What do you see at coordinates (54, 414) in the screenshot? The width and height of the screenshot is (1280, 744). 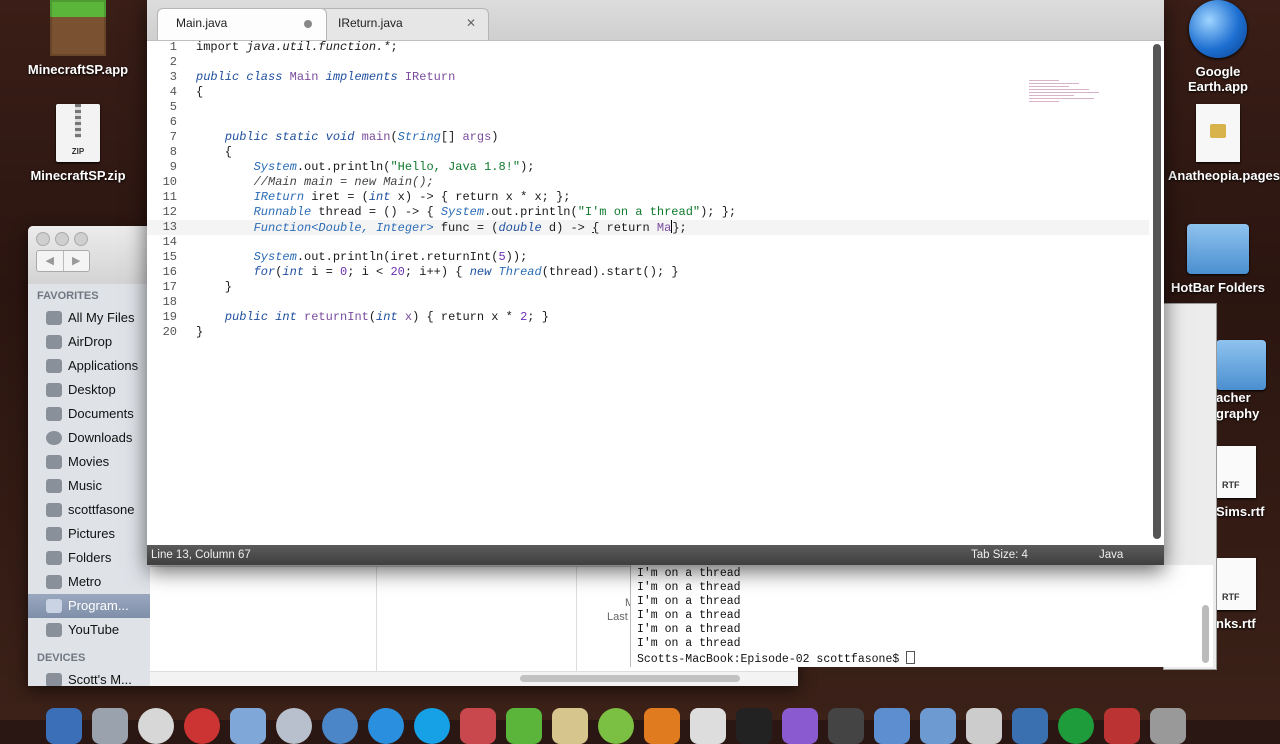 I see `documents-icon` at bounding box center [54, 414].